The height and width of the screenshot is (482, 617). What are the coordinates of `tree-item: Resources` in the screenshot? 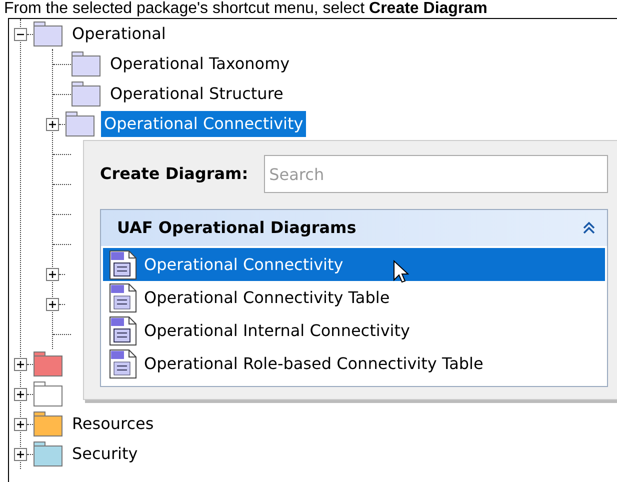 It's located at (113, 424).